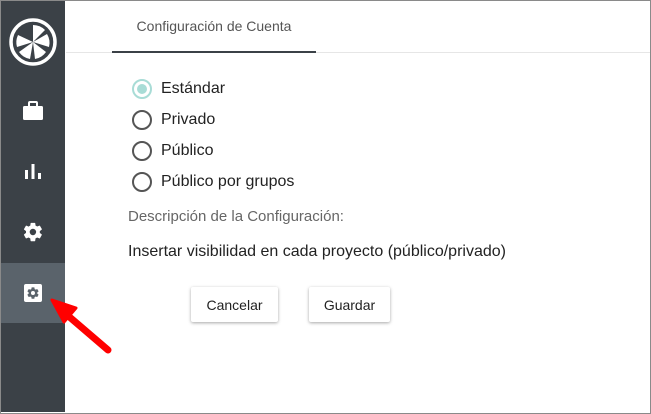  Describe the element at coordinates (349, 304) in the screenshot. I see `save-button: Guardar` at that location.